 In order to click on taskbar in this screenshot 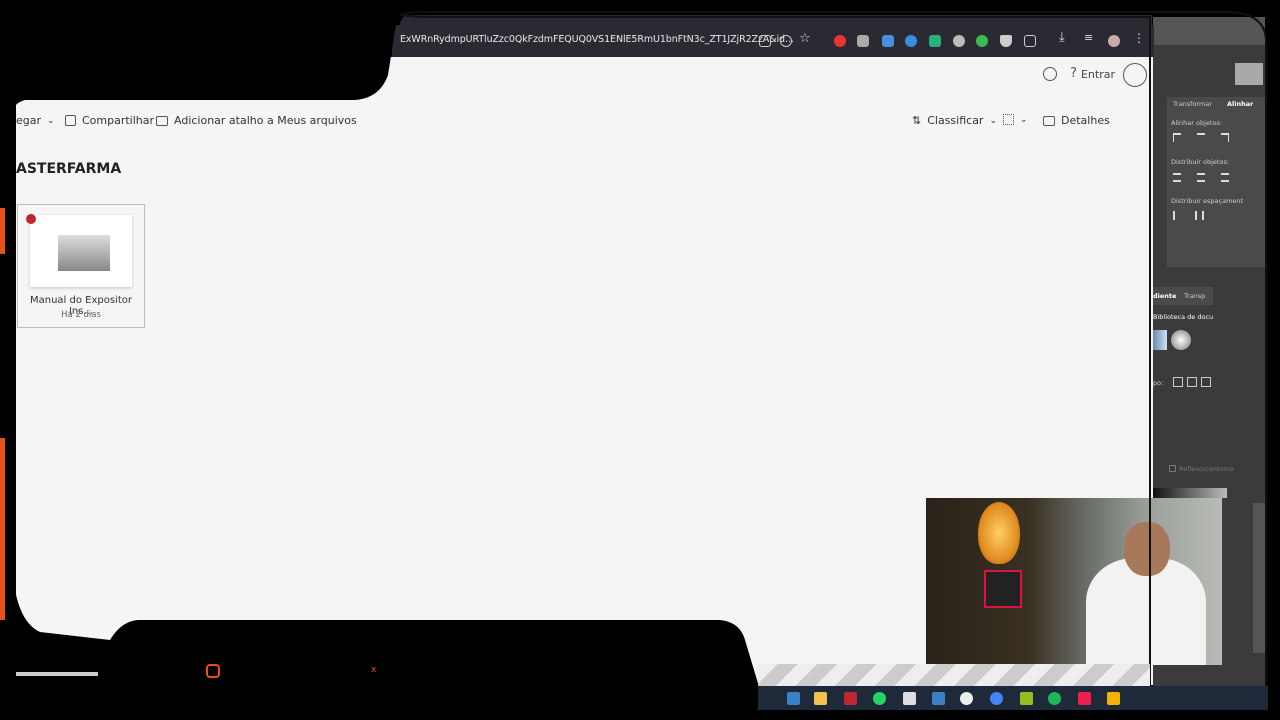, I will do `click(1013, 687)`.